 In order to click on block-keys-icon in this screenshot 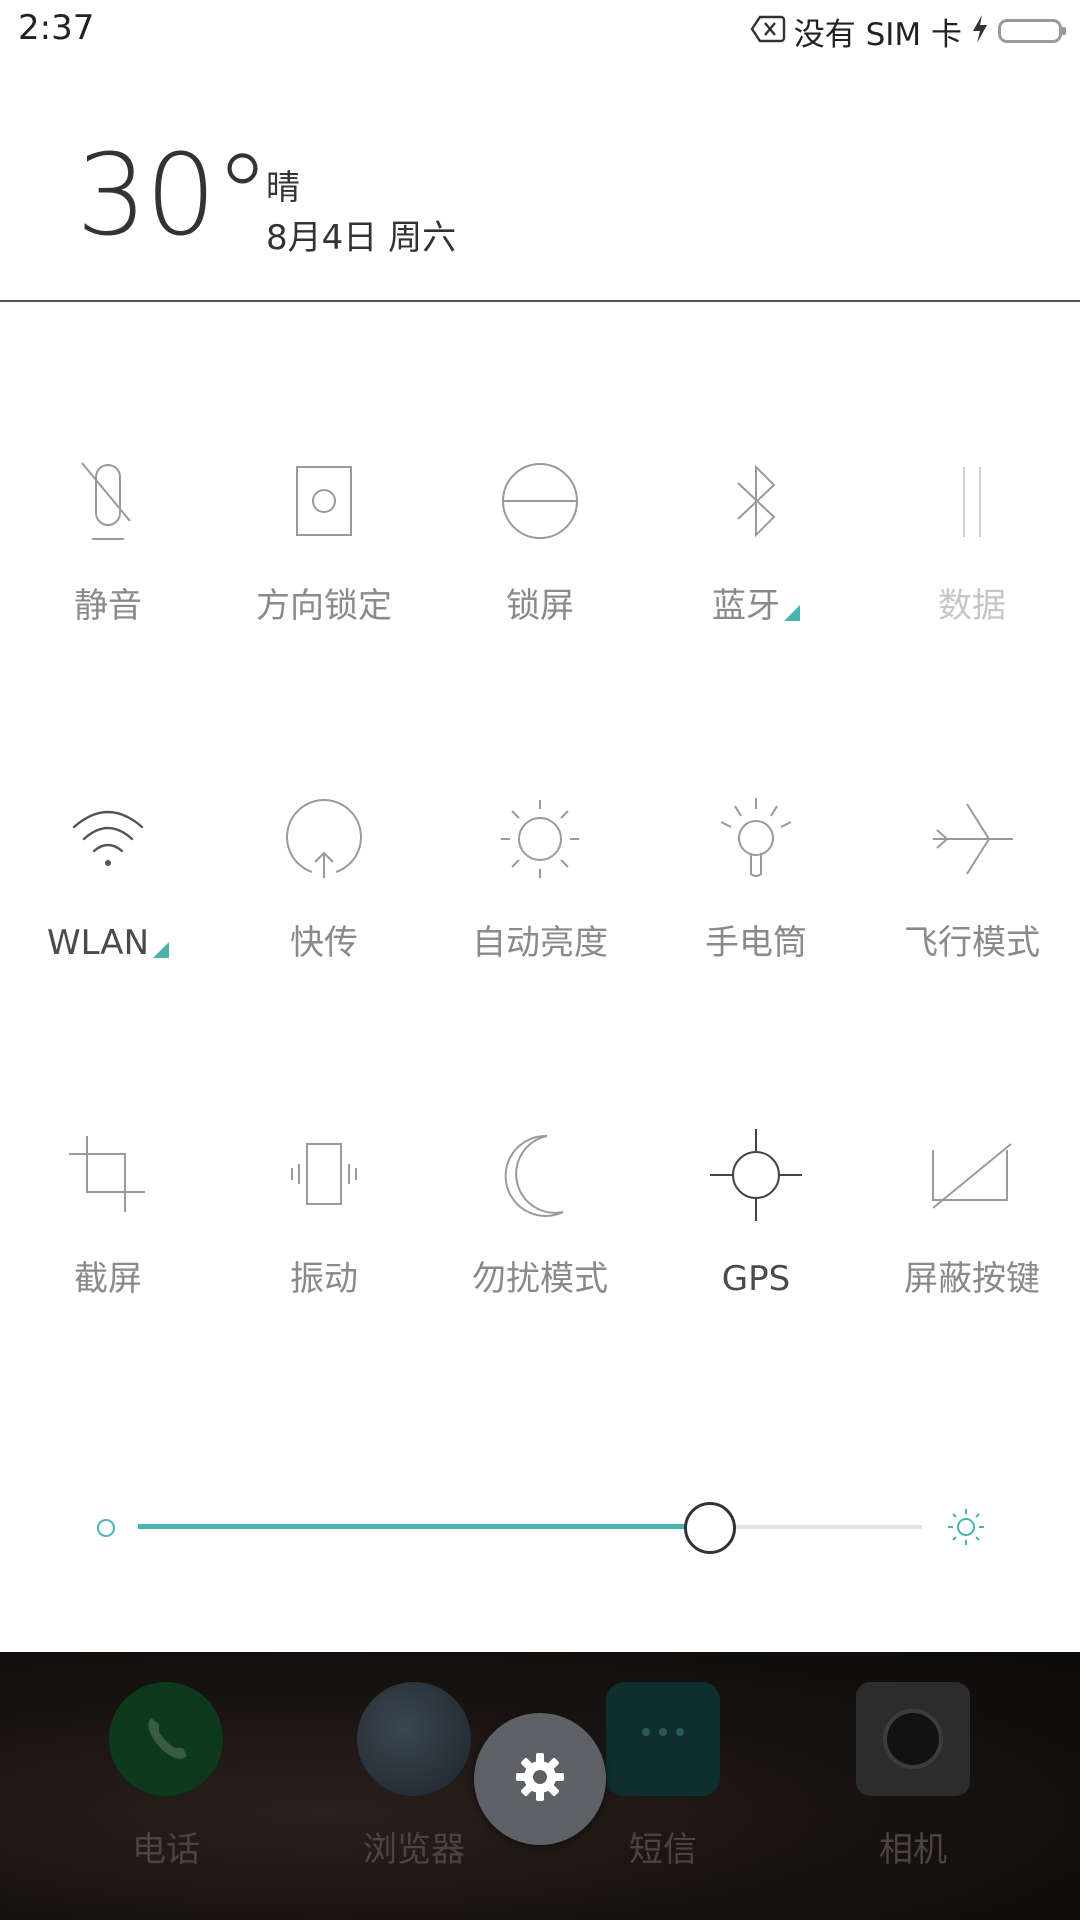, I will do `click(972, 1175)`.